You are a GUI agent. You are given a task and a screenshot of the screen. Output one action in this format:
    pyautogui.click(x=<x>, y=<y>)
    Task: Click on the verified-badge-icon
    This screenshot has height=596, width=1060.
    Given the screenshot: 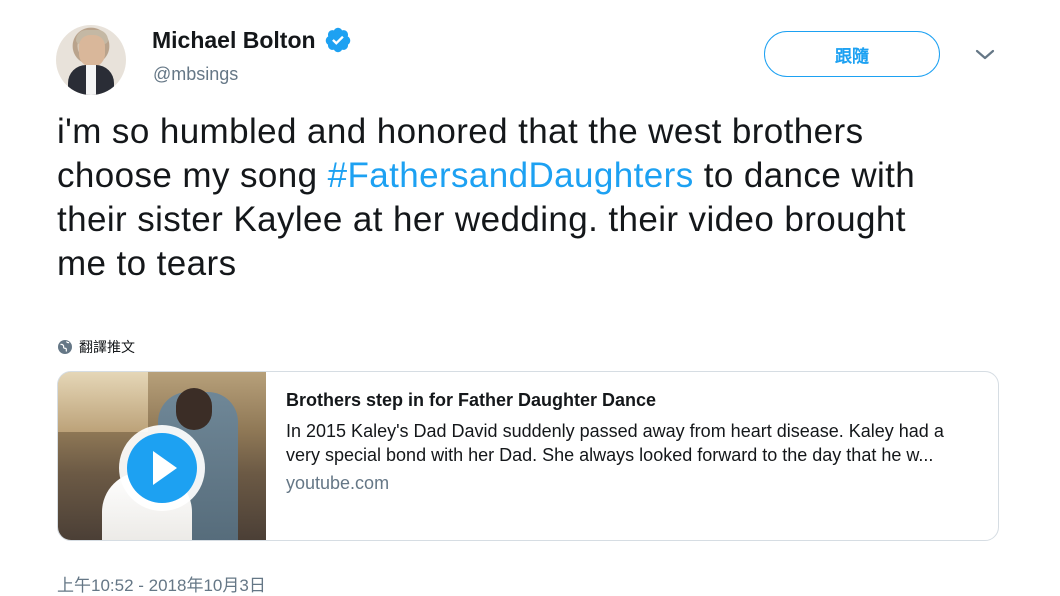 What is the action you would take?
    pyautogui.click(x=337, y=40)
    